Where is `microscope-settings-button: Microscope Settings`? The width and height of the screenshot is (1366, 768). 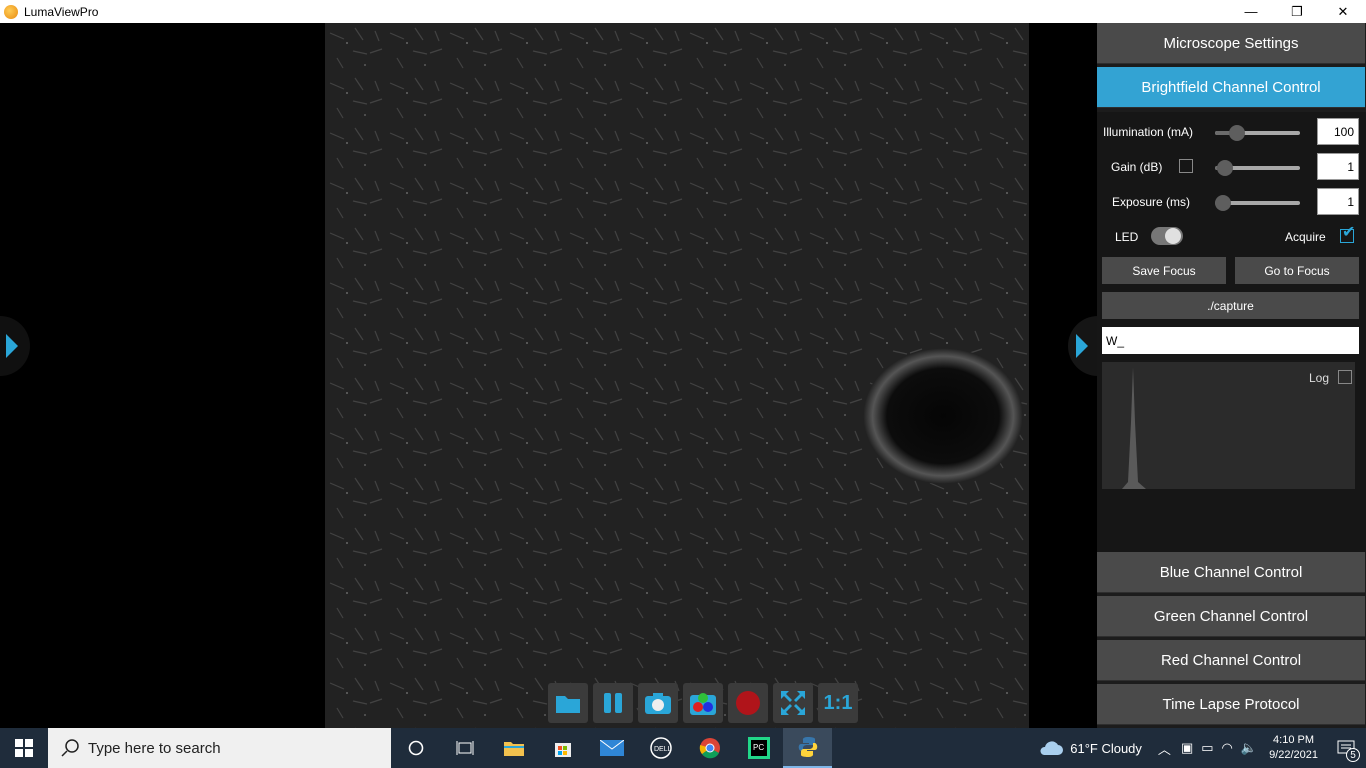 microscope-settings-button: Microscope Settings is located at coordinates (1231, 43).